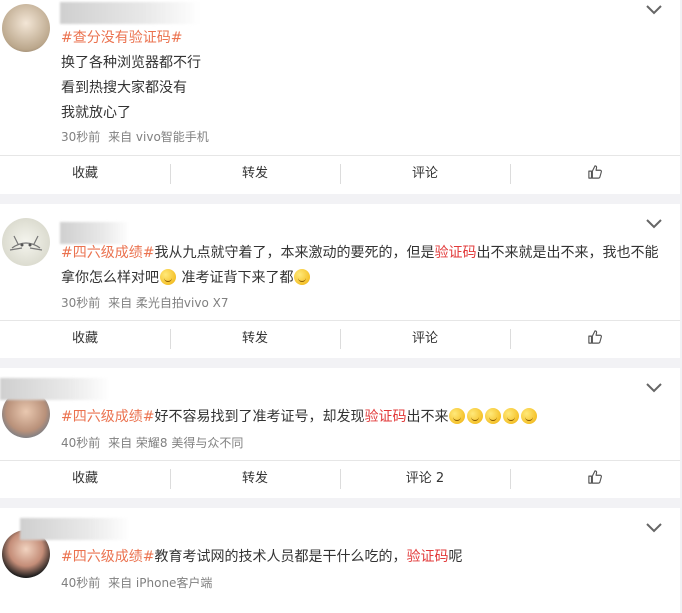 This screenshot has width=682, height=613. I want to click on post-source: 来自 荣耀8 美得与众不同, so click(176, 443).